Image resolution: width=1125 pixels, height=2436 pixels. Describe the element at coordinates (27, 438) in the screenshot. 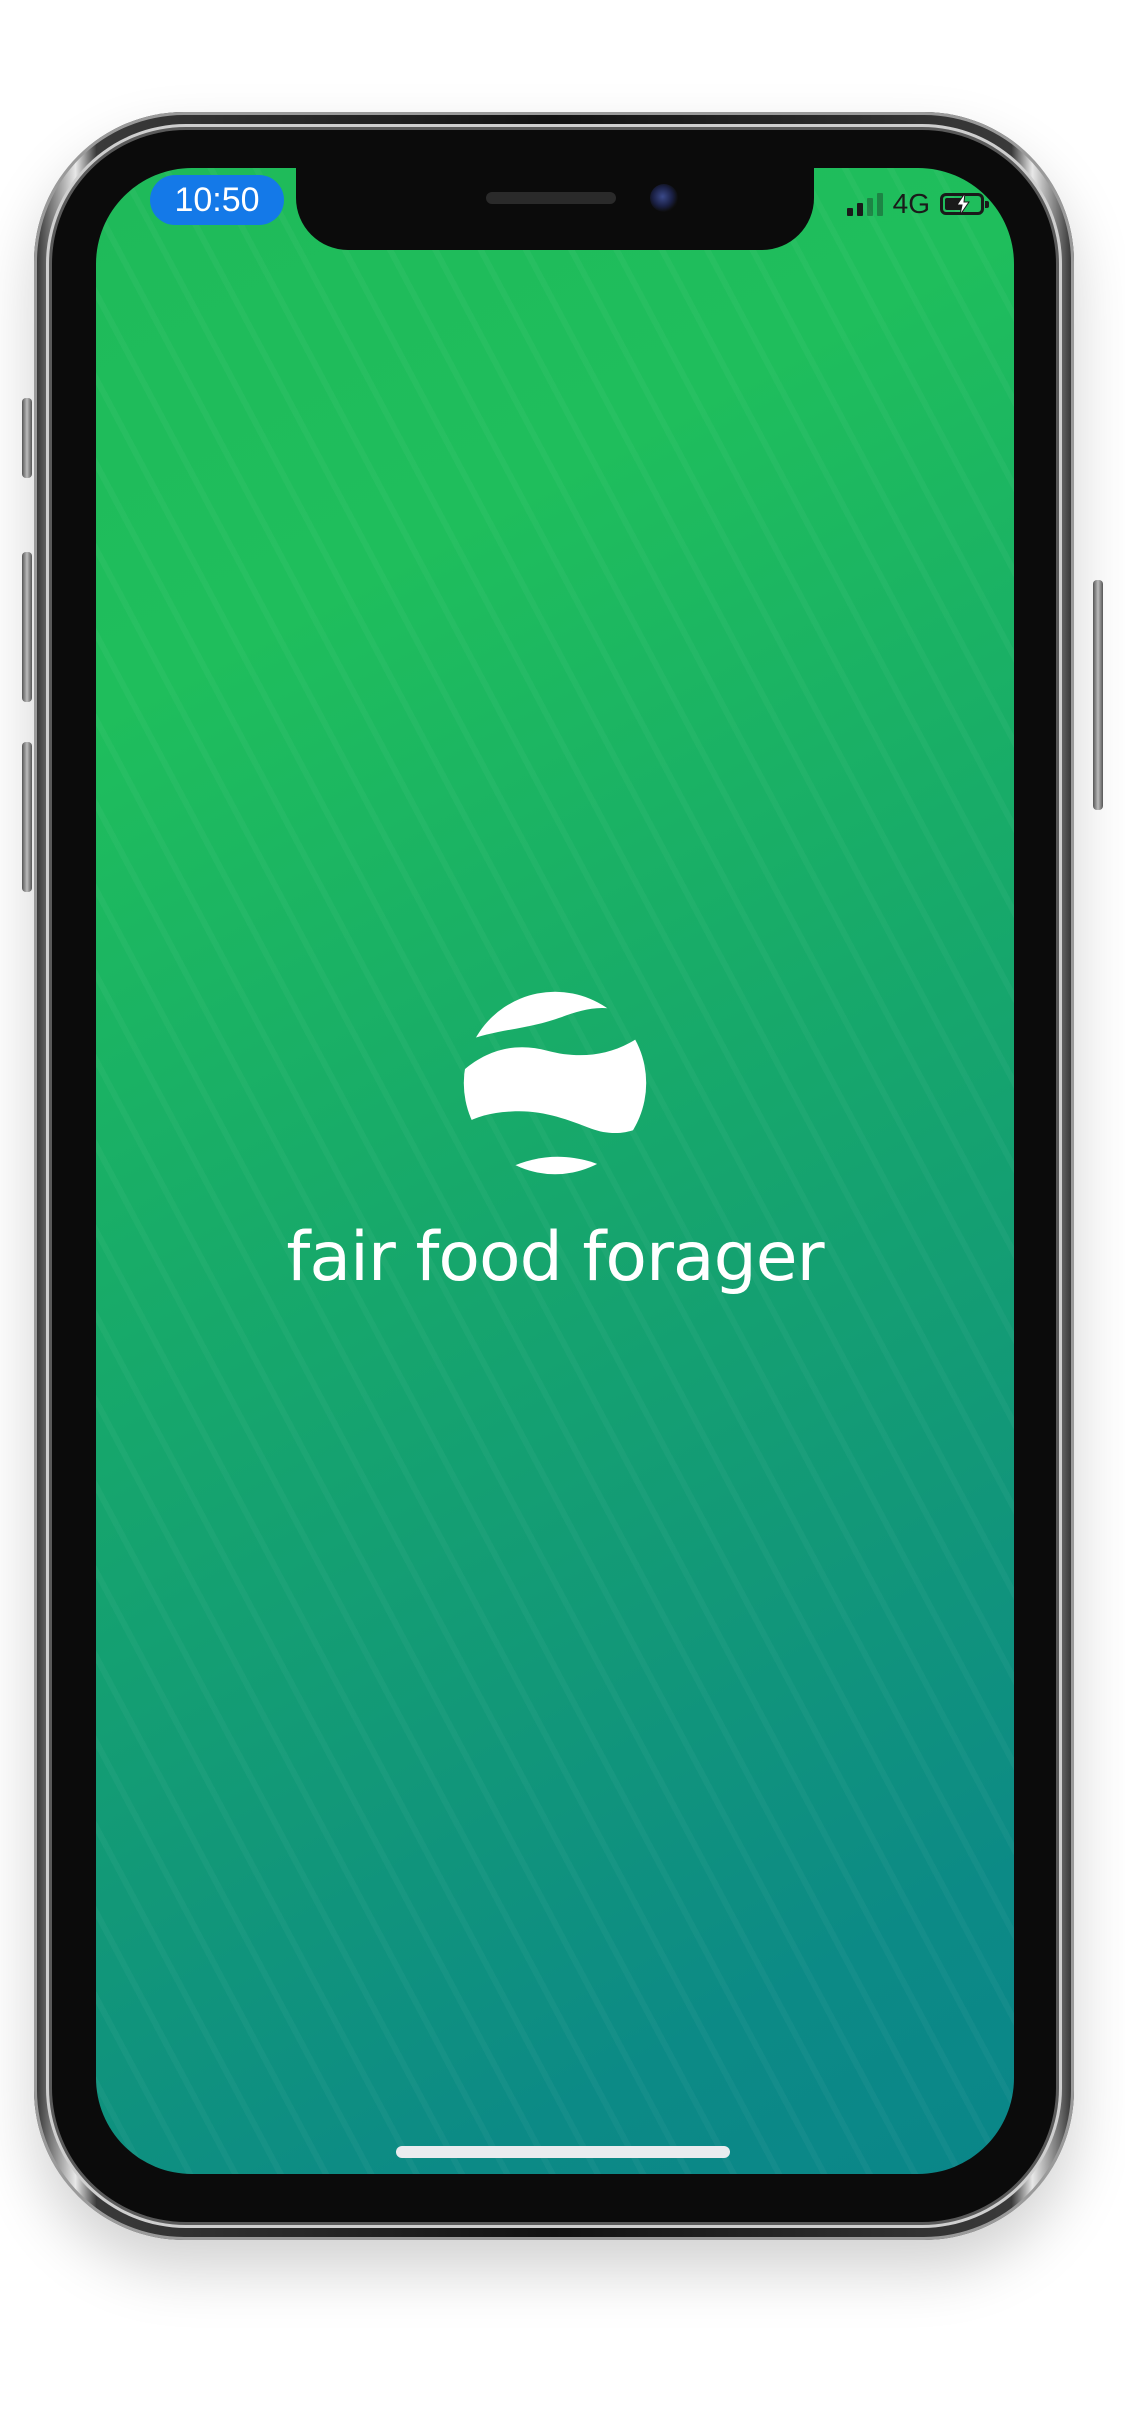

I see `silent-switch` at that location.